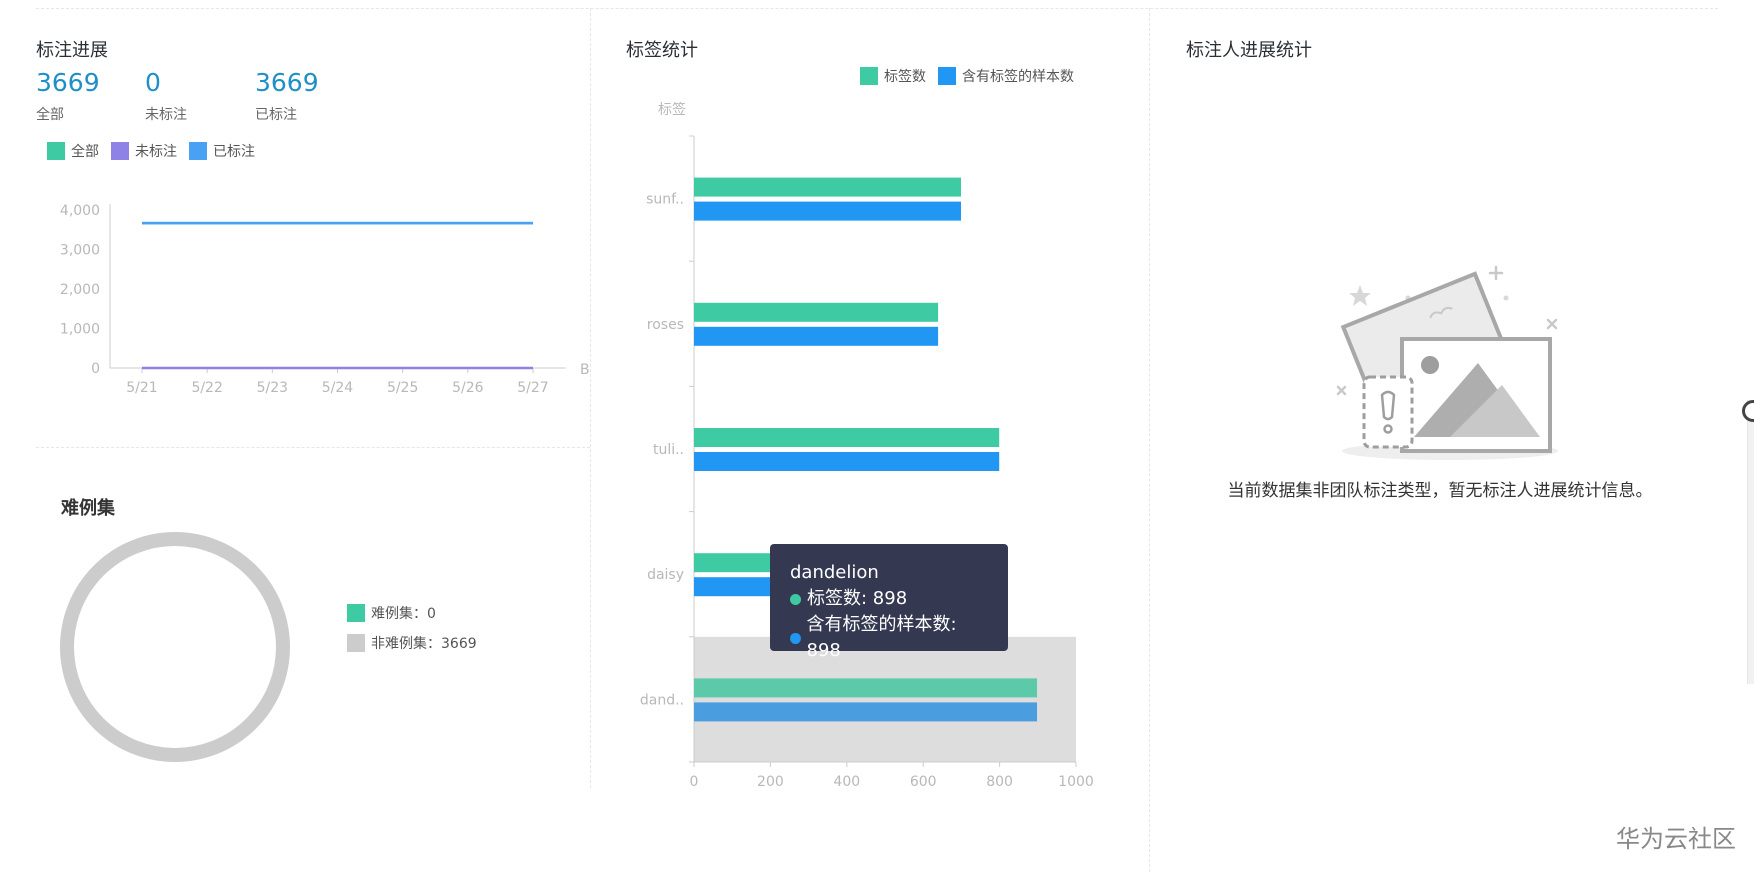 This screenshot has height=872, width=1754. I want to click on legend-label: 标签数, so click(905, 77).